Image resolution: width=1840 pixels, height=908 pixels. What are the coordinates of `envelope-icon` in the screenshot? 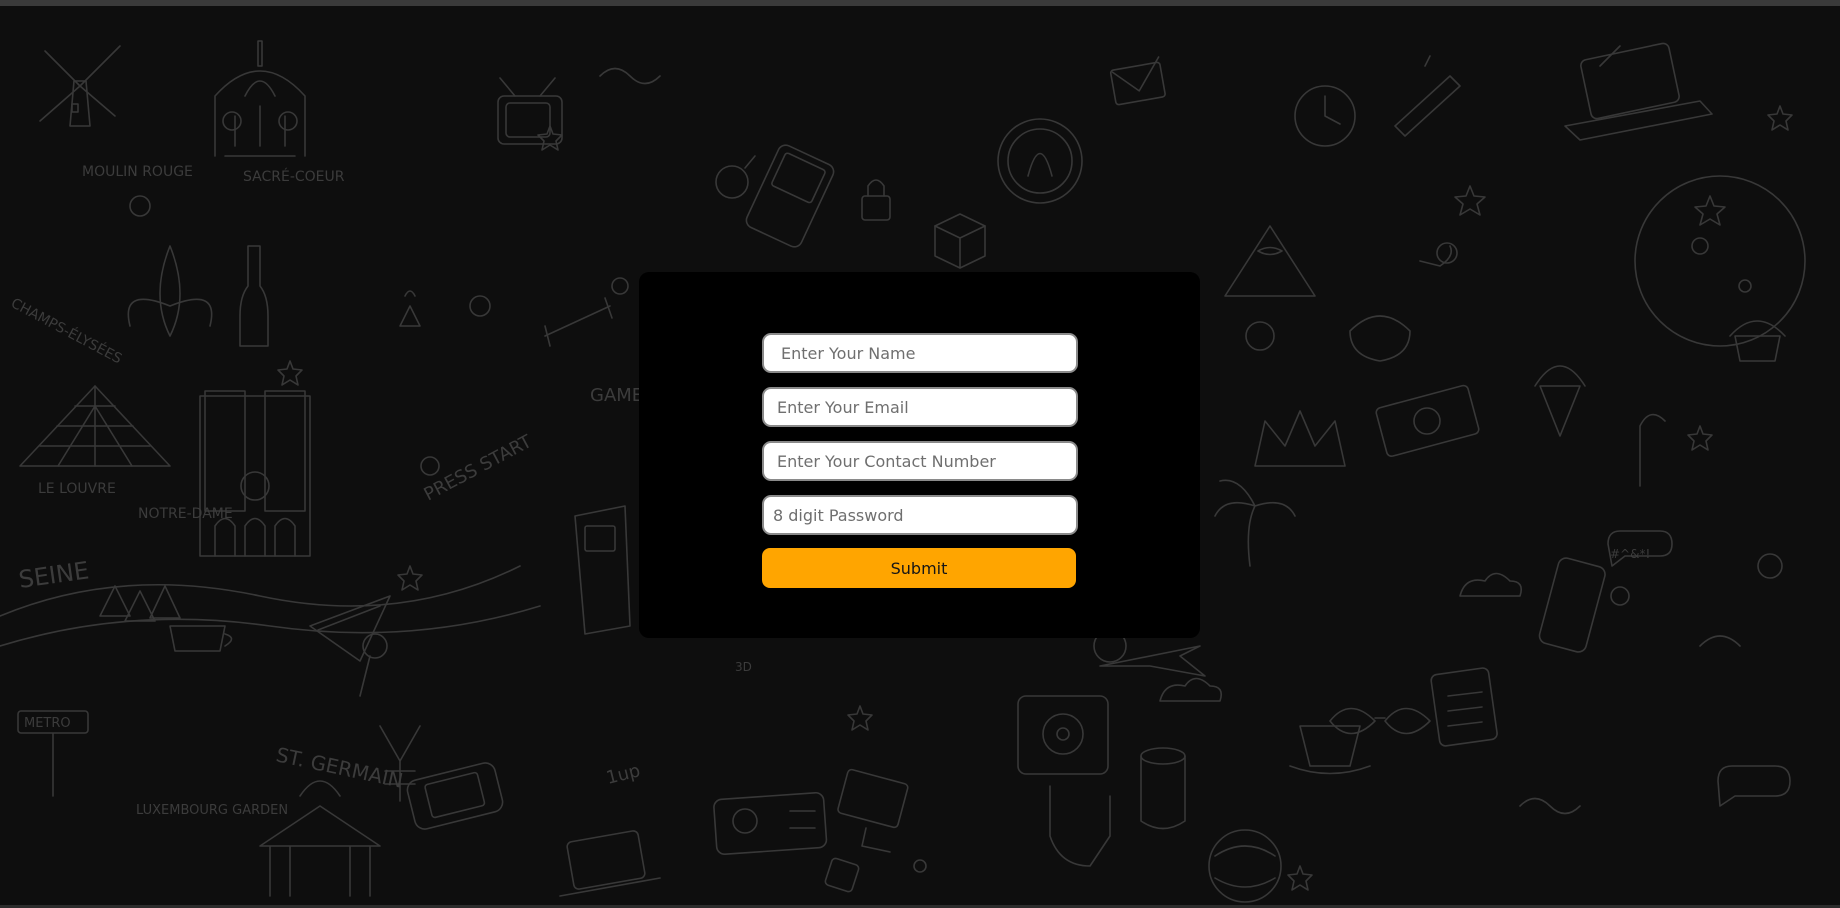 It's located at (1137, 81).